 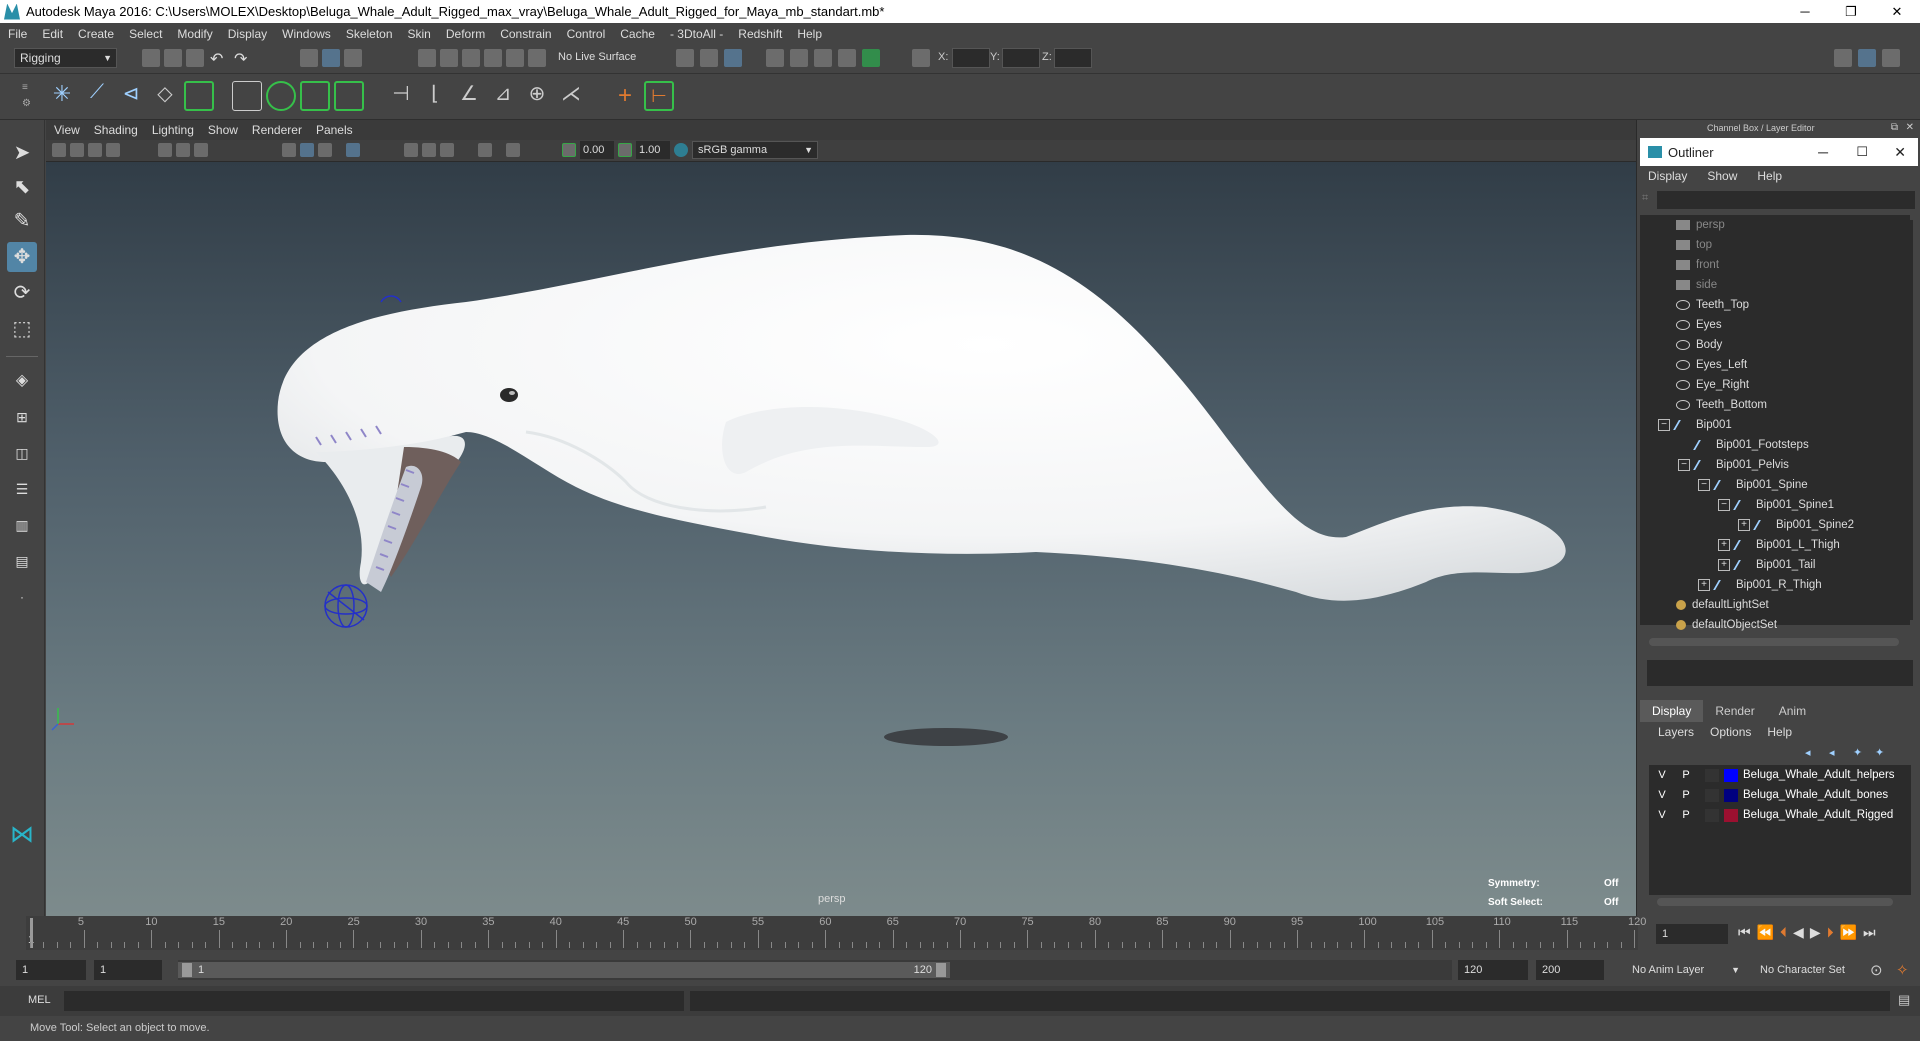 What do you see at coordinates (1879, 752) in the screenshot?
I see `new-layer-from-selected-icon: ✦` at bounding box center [1879, 752].